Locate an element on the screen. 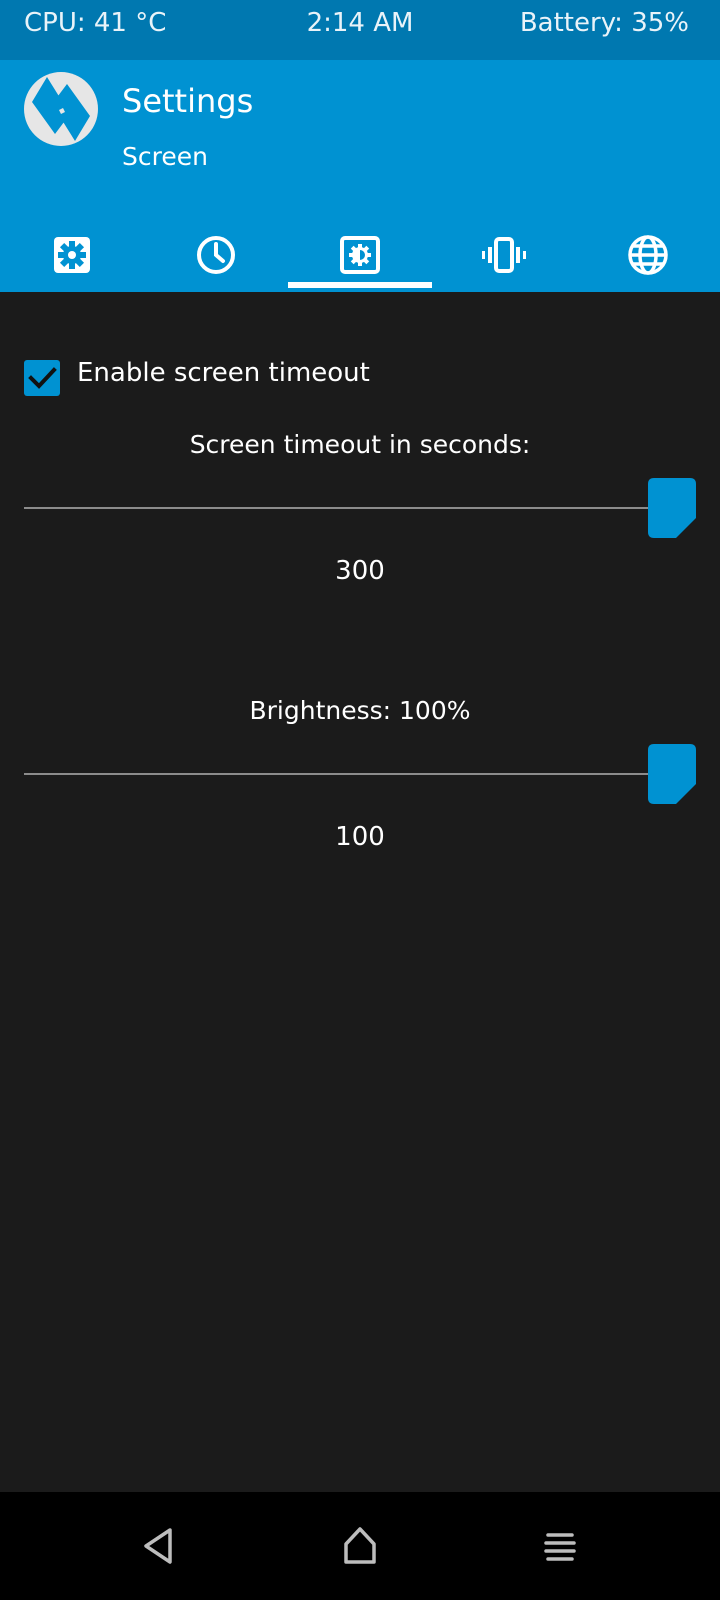  screen-timeout-heading: Screen timeout in seconds: is located at coordinates (360, 444).